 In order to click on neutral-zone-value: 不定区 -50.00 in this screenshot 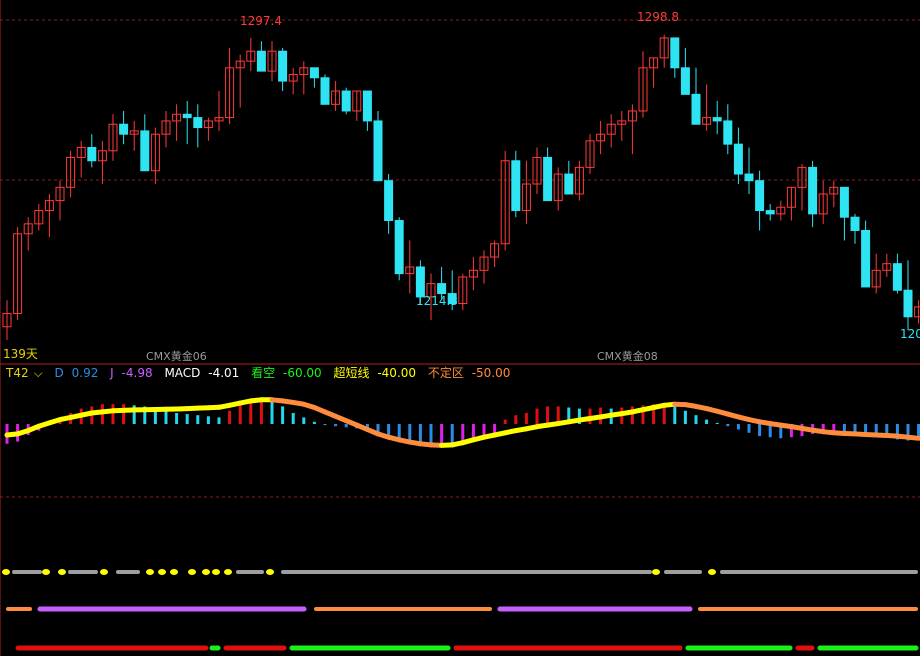, I will do `click(469, 373)`.